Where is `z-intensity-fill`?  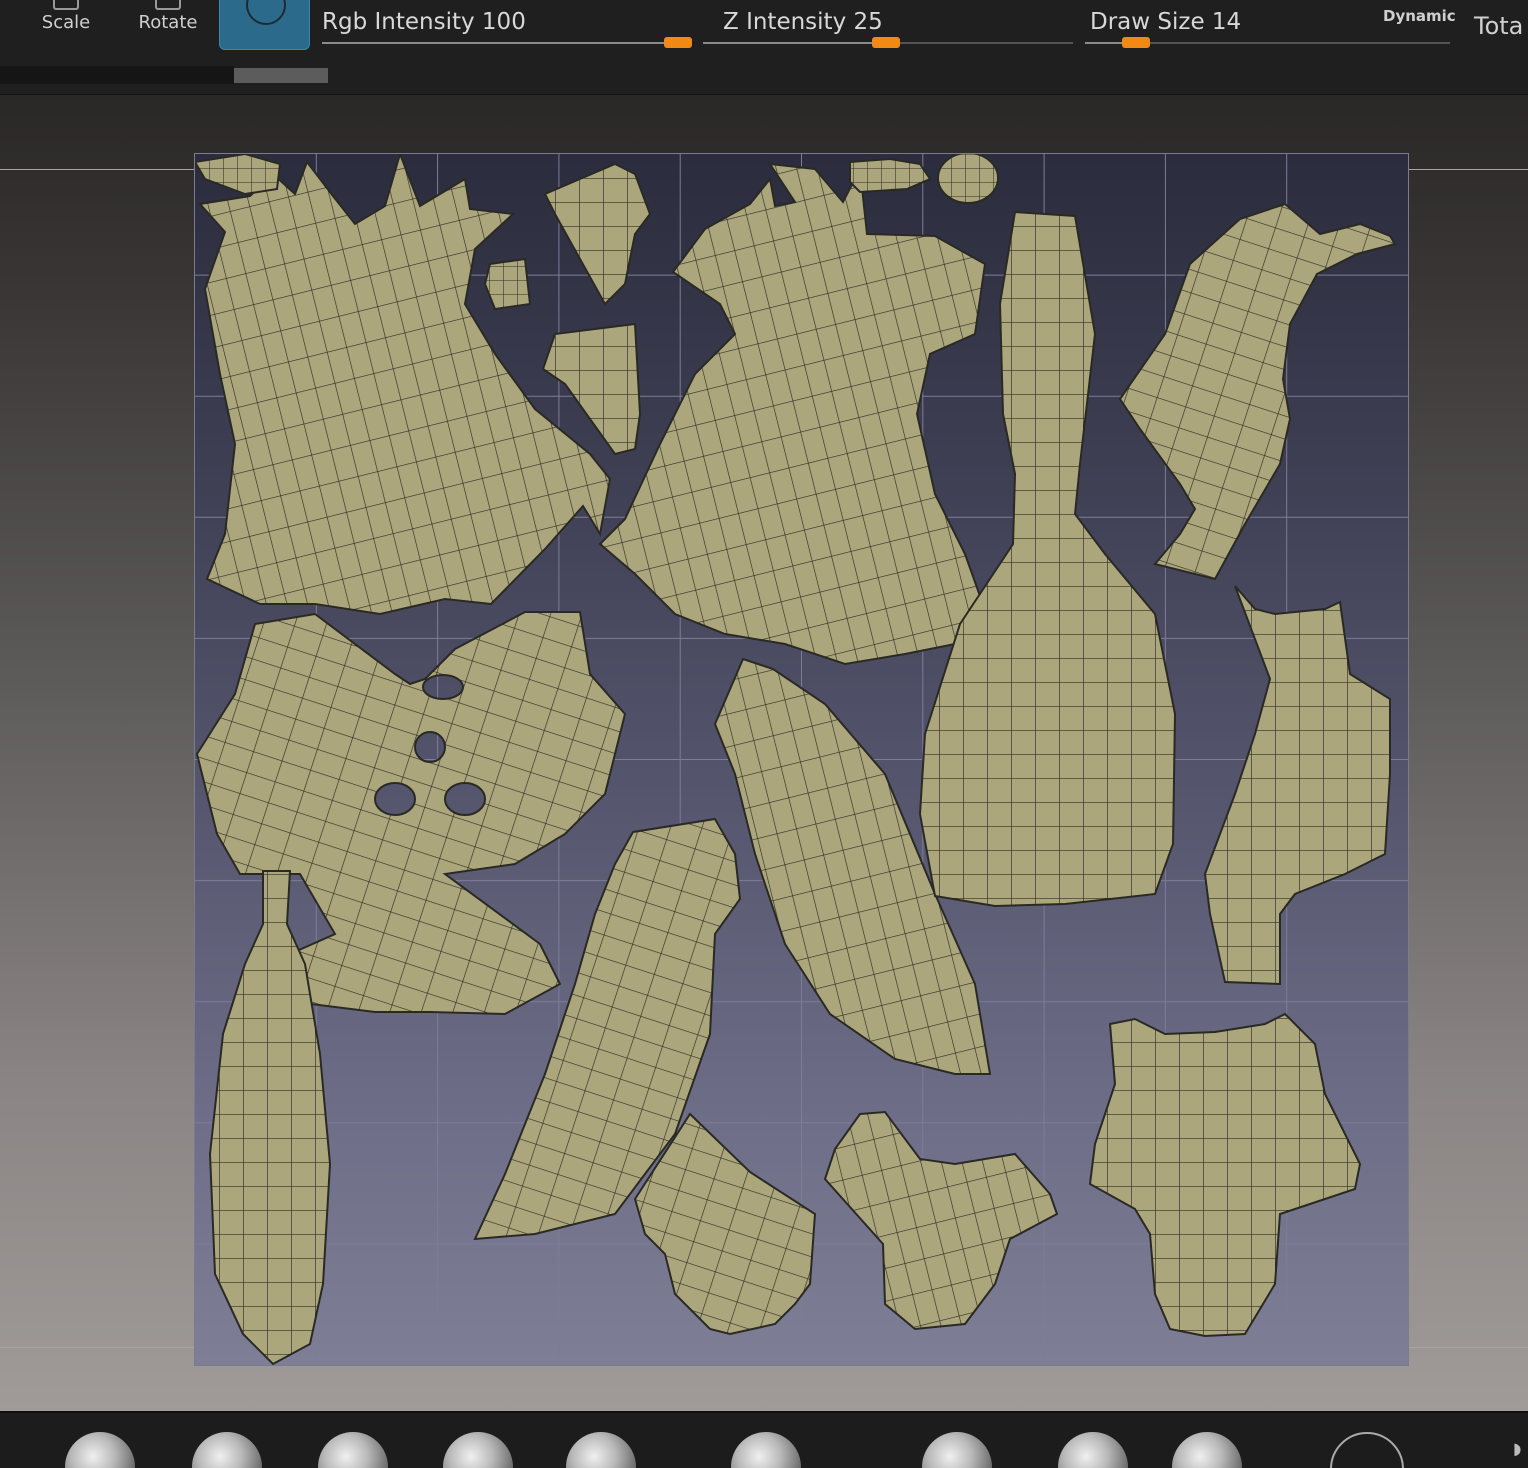 z-intensity-fill is located at coordinates (795, 43).